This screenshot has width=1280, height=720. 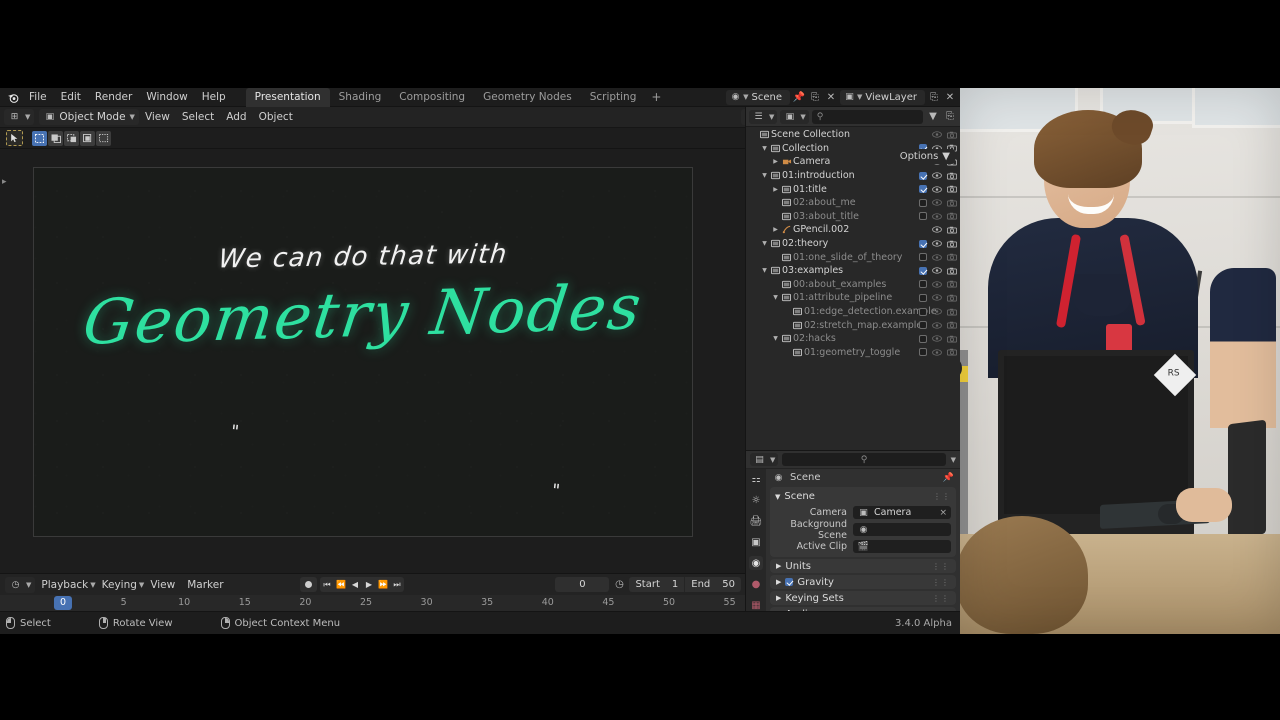 What do you see at coordinates (943, 513) in the screenshot?
I see `clear-camera-icon: ×` at bounding box center [943, 513].